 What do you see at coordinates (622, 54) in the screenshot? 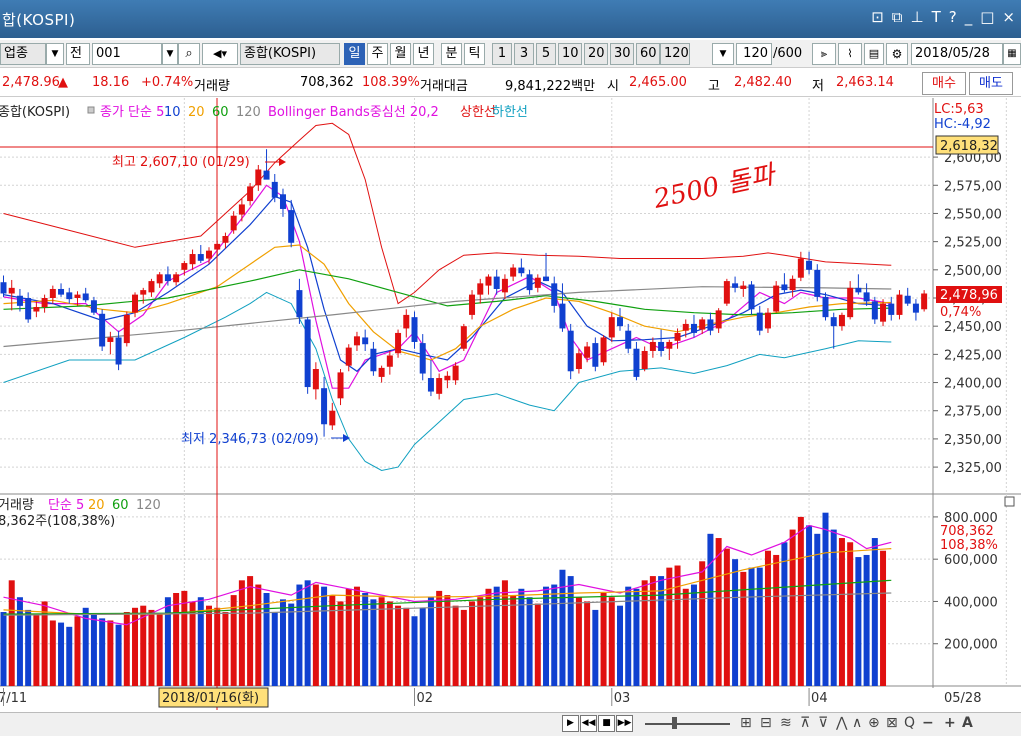
I see `interval-30: 30` at bounding box center [622, 54].